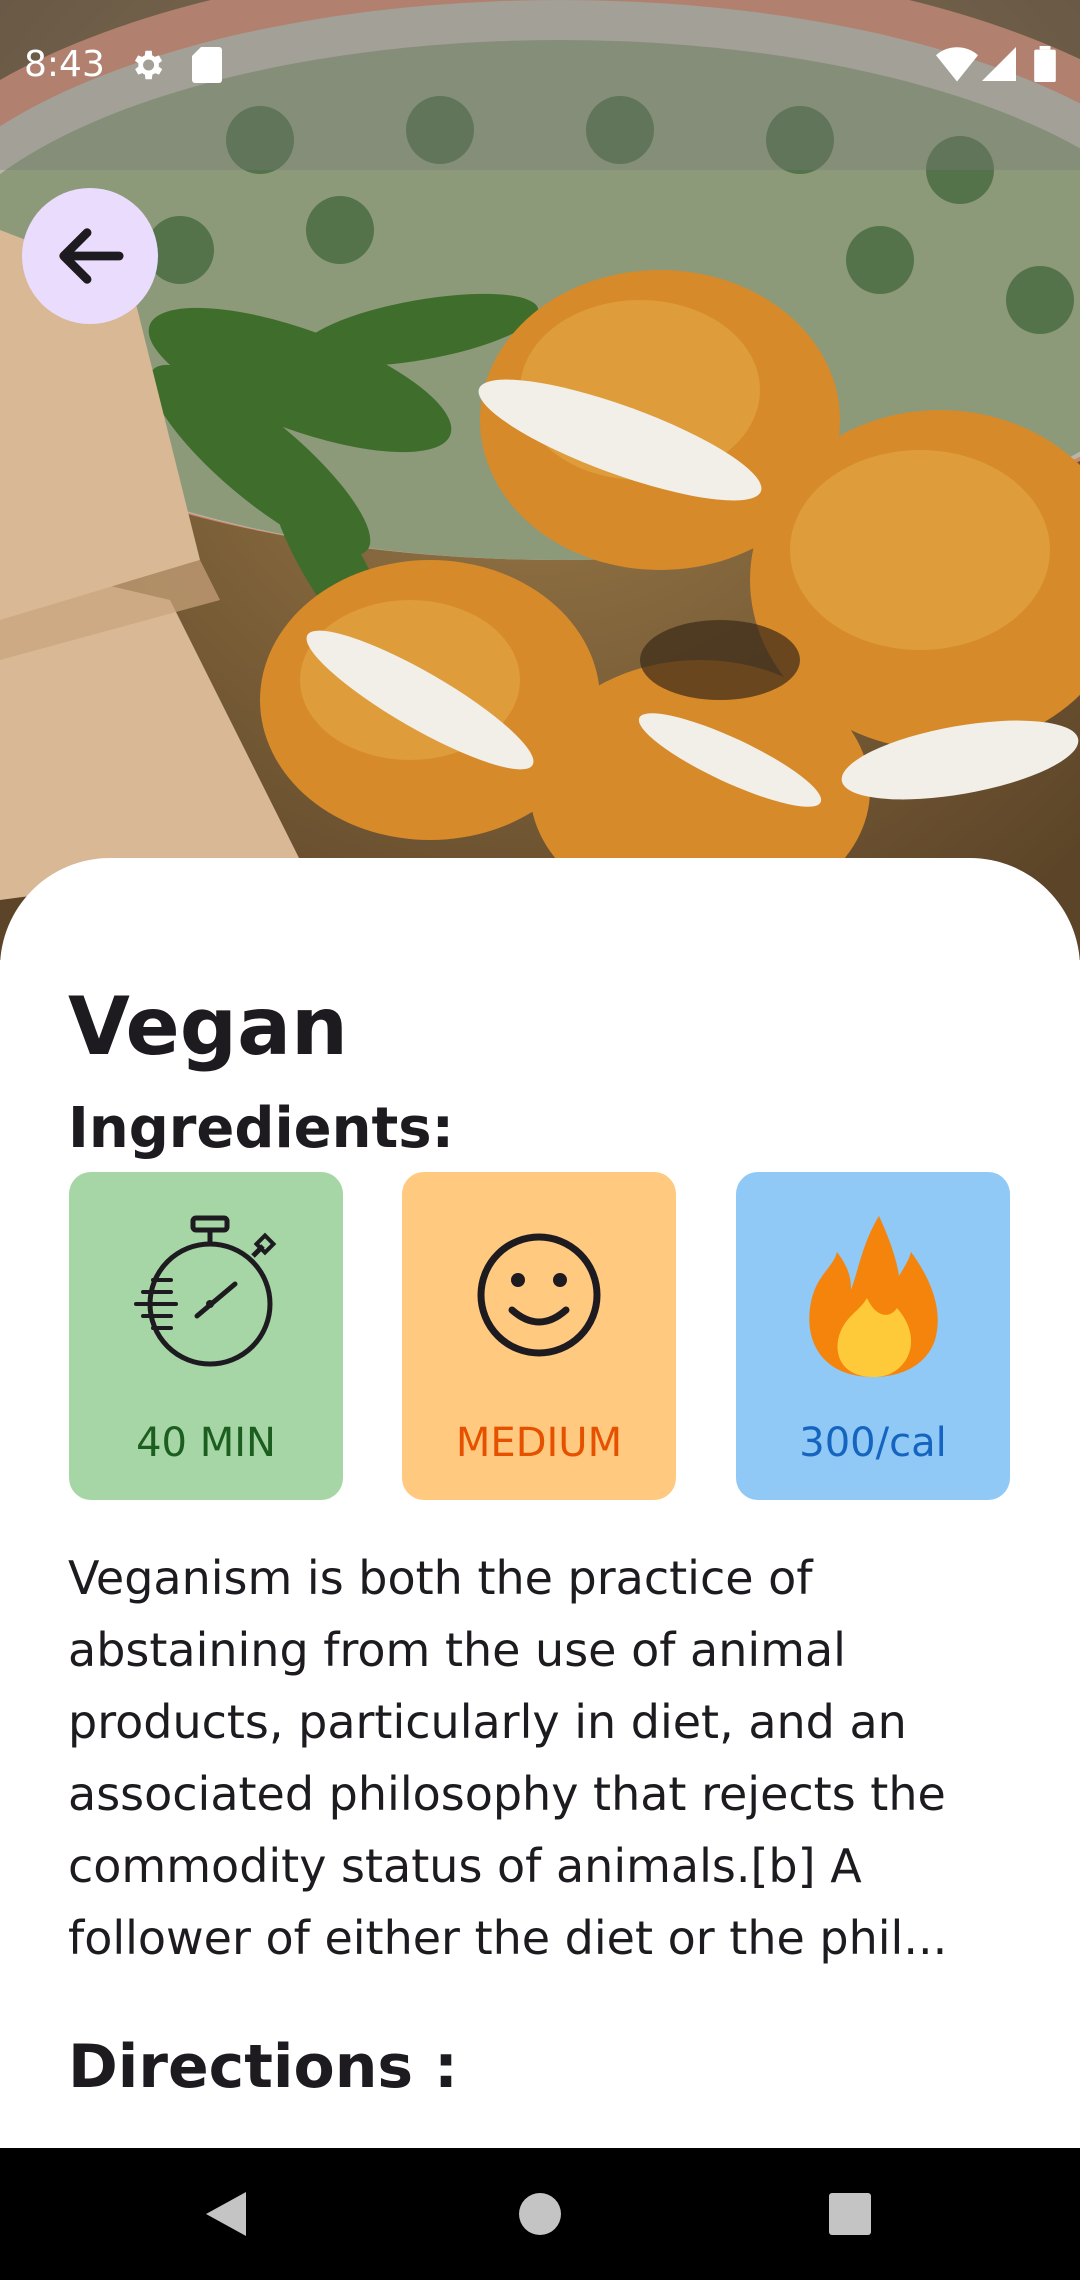 Image resolution: width=1080 pixels, height=2280 pixels. I want to click on smiley-face-icon, so click(539, 1302).